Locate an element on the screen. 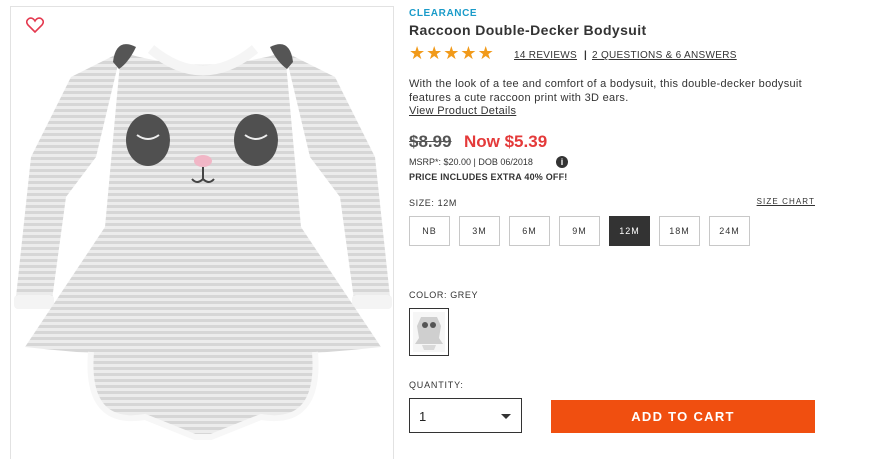 The height and width of the screenshot is (459, 883). view-product-details-link: View Product Details is located at coordinates (462, 111).